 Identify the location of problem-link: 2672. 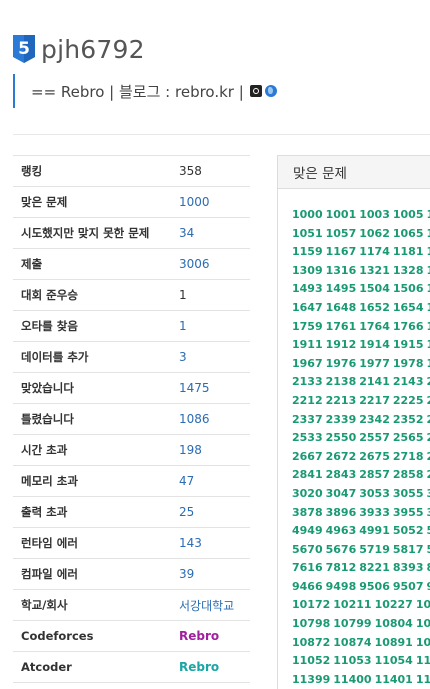
(341, 457).